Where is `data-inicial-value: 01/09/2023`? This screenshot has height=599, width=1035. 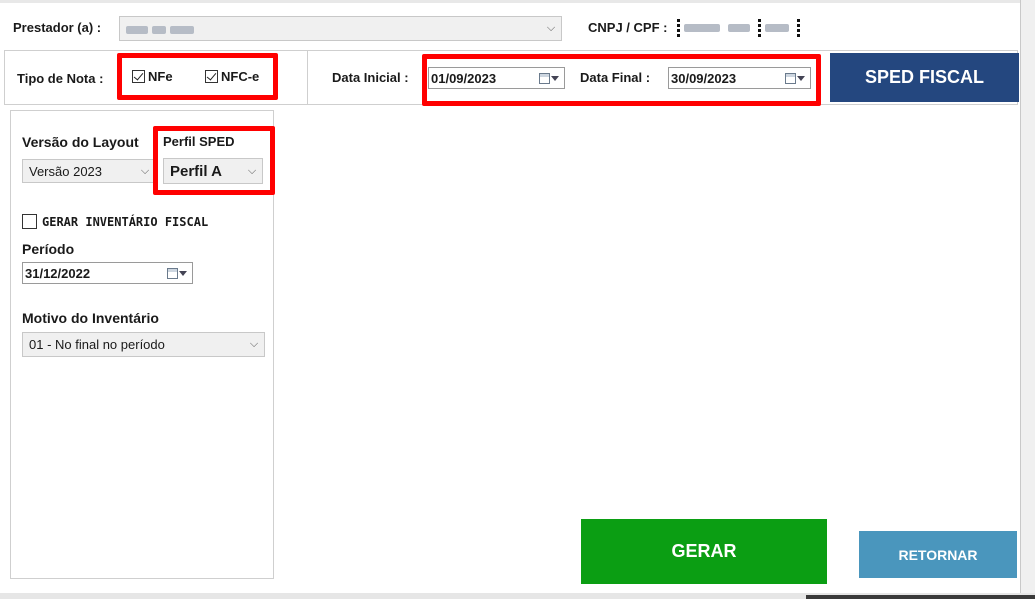
data-inicial-value: 01/09/2023 is located at coordinates (464, 78).